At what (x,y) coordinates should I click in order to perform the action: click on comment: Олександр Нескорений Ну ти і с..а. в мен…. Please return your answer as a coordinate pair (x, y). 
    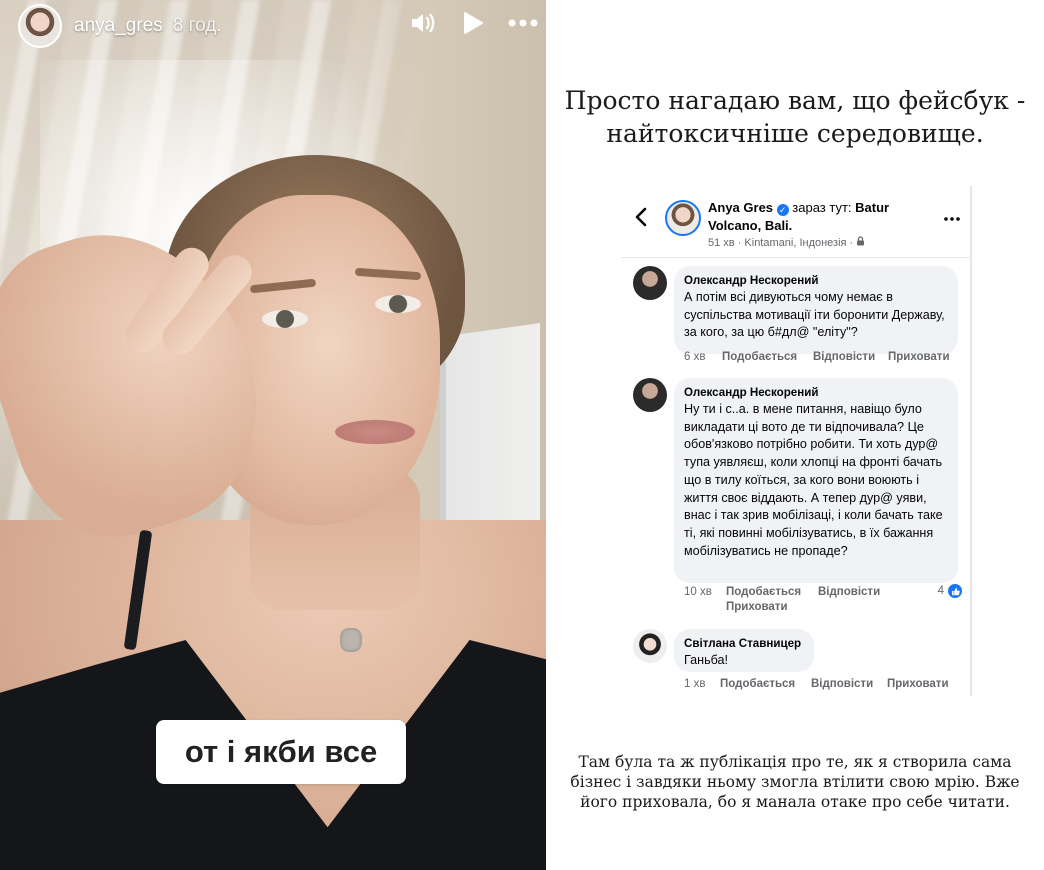
    Looking at the image, I should click on (796, 498).